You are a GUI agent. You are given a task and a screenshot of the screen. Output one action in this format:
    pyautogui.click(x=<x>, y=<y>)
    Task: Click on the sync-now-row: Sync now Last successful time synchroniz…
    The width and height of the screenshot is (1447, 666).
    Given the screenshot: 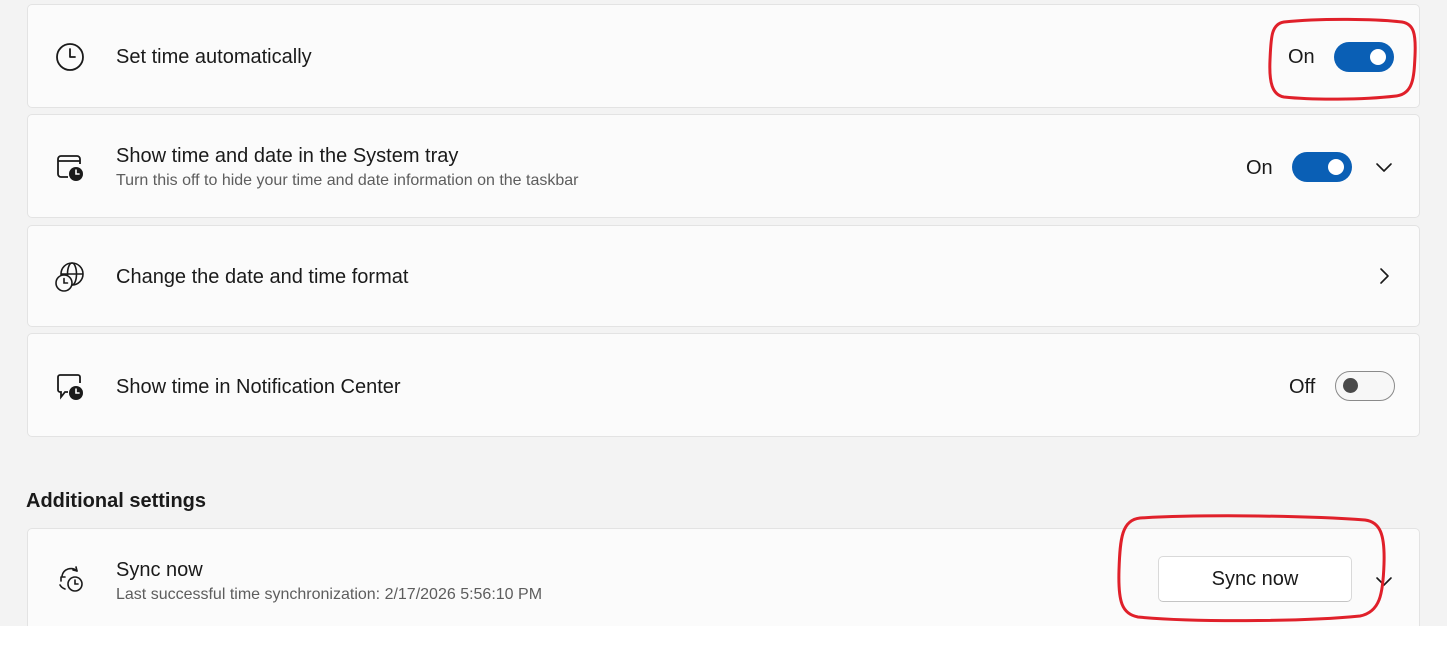 What is the action you would take?
    pyautogui.click(x=723, y=577)
    